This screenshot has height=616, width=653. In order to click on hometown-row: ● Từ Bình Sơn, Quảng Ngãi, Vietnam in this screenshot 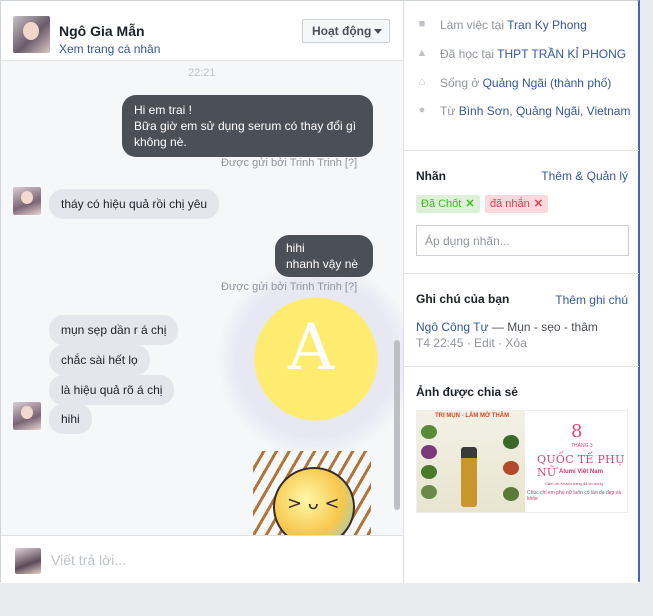, I will do `click(524, 111)`.